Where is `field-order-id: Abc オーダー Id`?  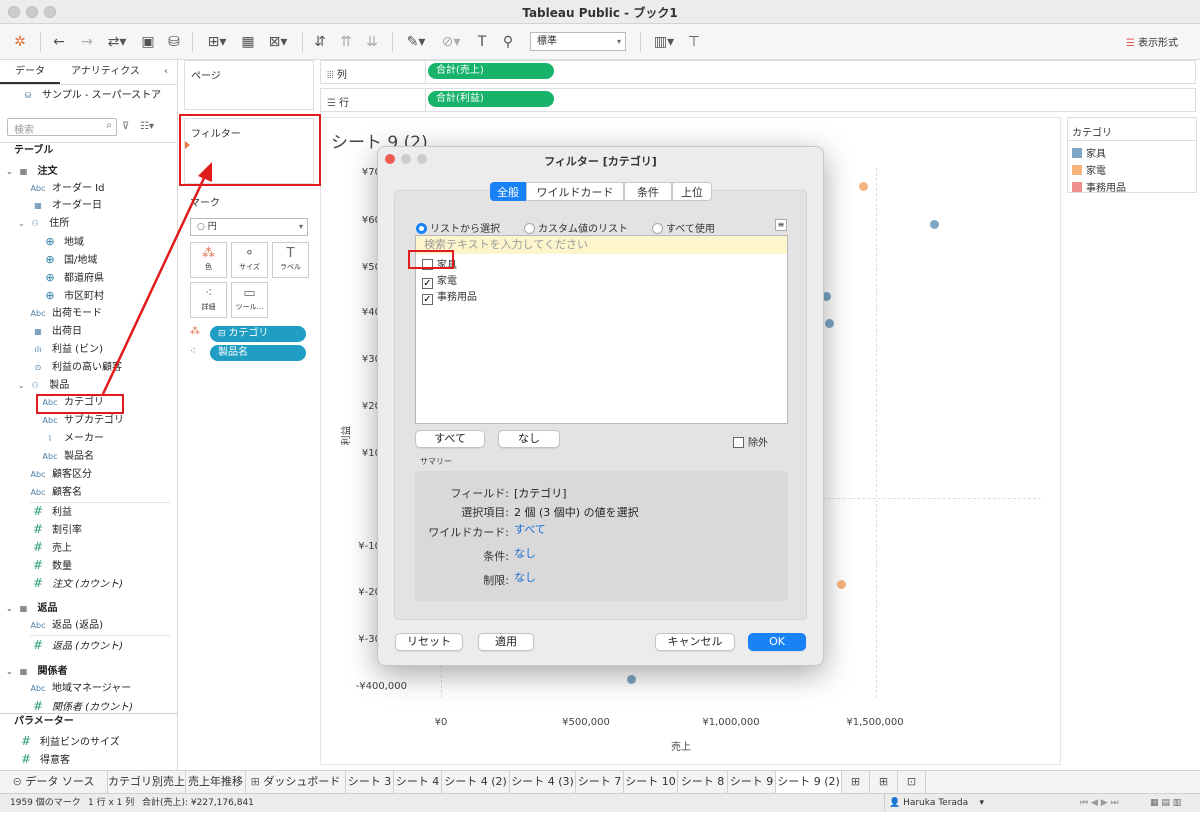 field-order-id: Abc オーダー Id is located at coordinates (67, 188).